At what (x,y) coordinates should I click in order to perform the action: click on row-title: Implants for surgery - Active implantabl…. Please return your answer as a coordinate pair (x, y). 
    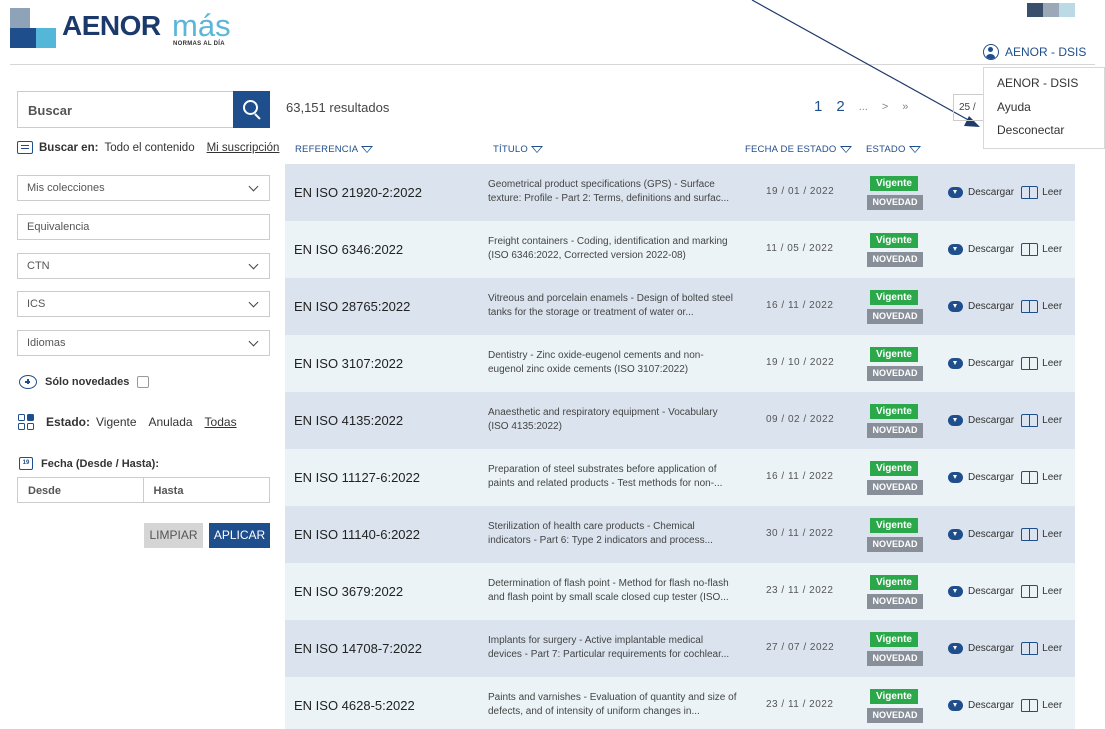
    Looking at the image, I should click on (613, 648).